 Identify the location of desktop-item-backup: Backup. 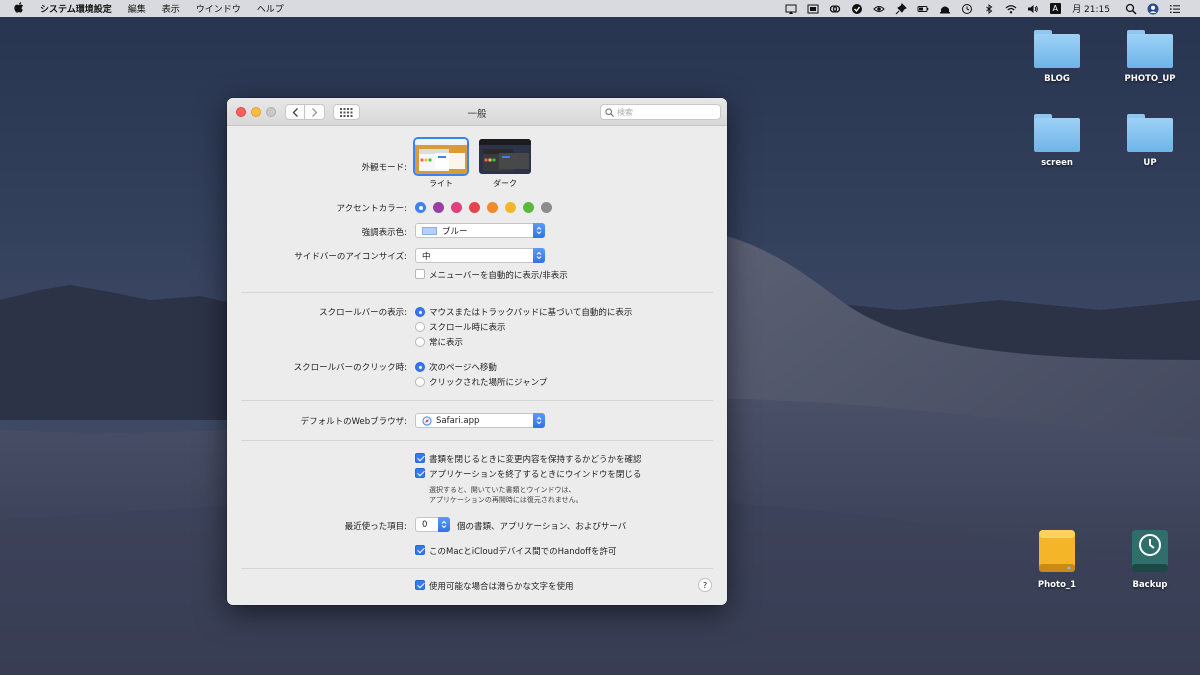
(1150, 559).